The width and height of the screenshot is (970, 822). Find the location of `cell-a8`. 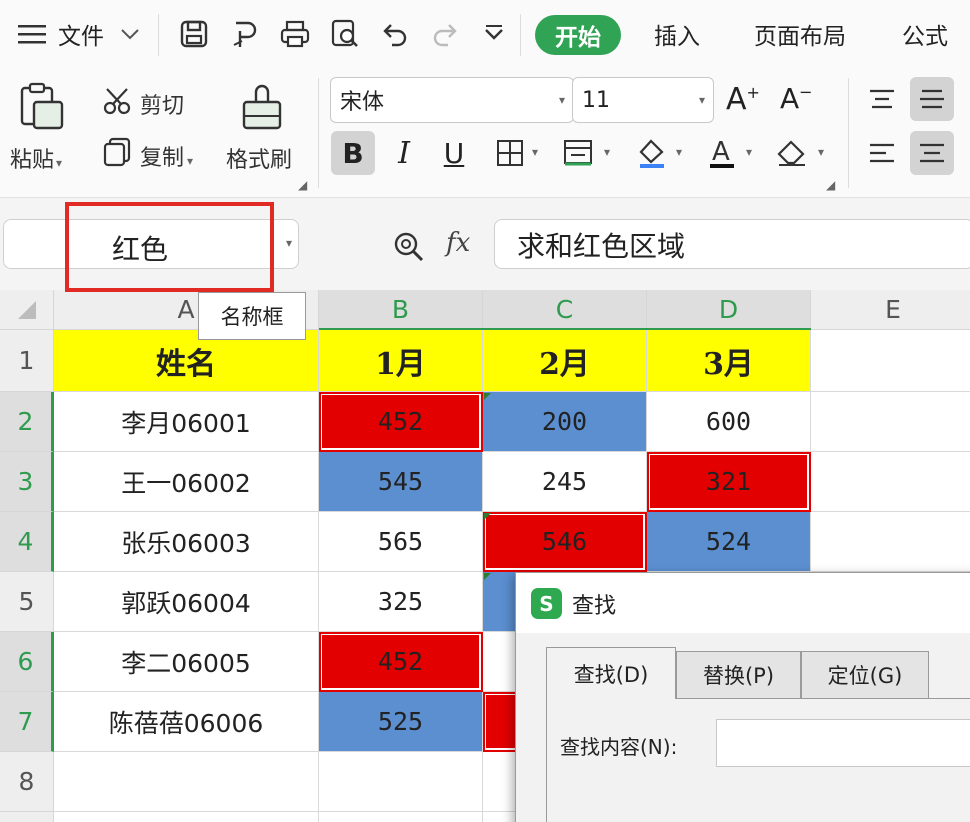

cell-a8 is located at coordinates (186, 782).